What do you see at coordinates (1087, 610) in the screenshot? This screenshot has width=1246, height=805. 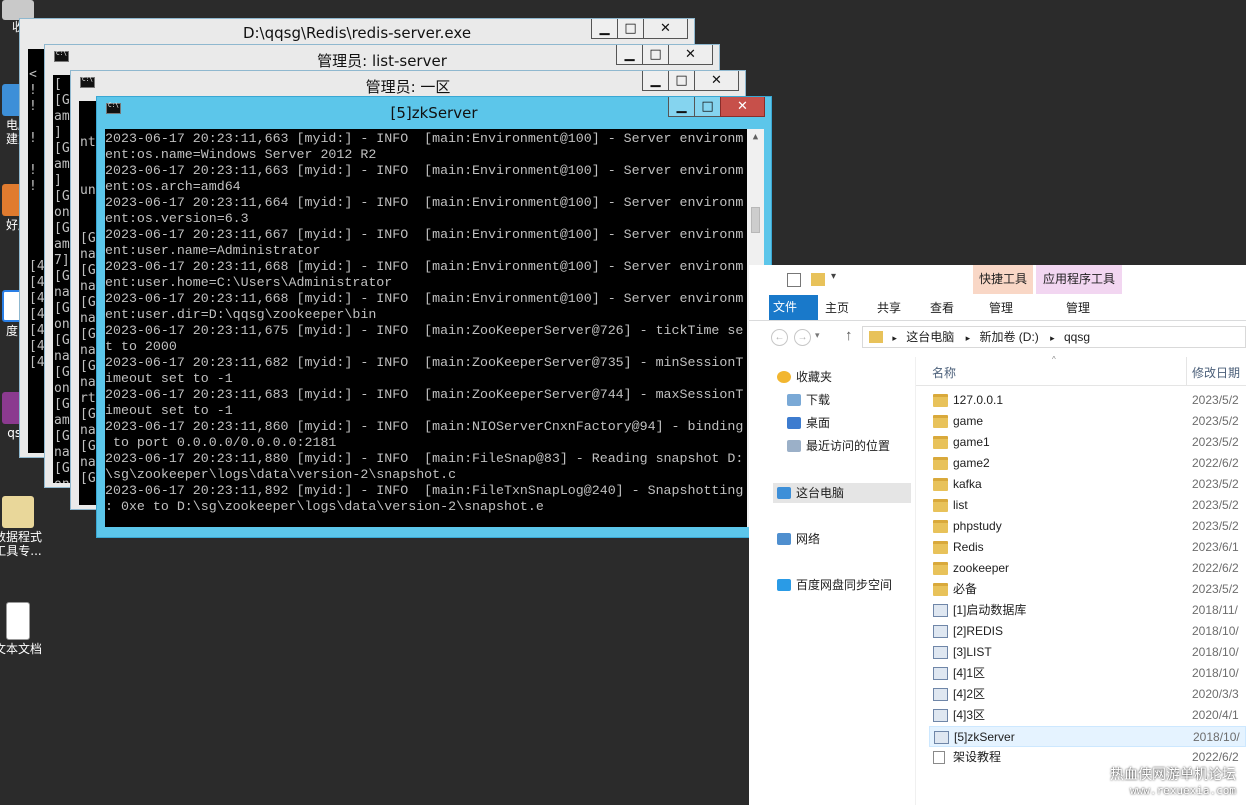 I see `file-row: [1]启动数据库 2018/11/` at bounding box center [1087, 610].